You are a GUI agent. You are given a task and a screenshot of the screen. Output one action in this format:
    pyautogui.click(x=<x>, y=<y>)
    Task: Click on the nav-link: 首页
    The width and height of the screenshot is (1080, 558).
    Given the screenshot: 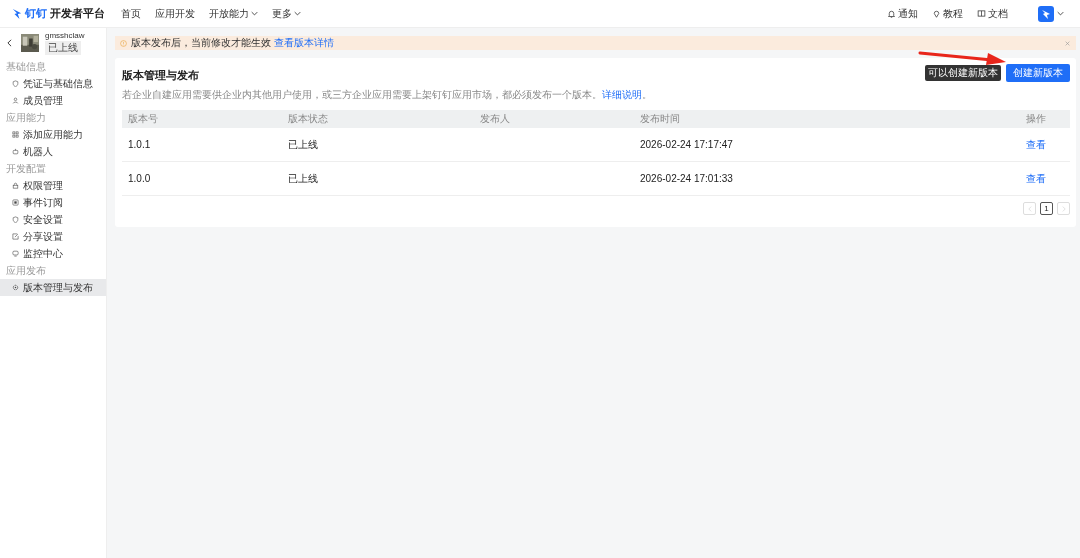 What is the action you would take?
    pyautogui.click(x=131, y=13)
    